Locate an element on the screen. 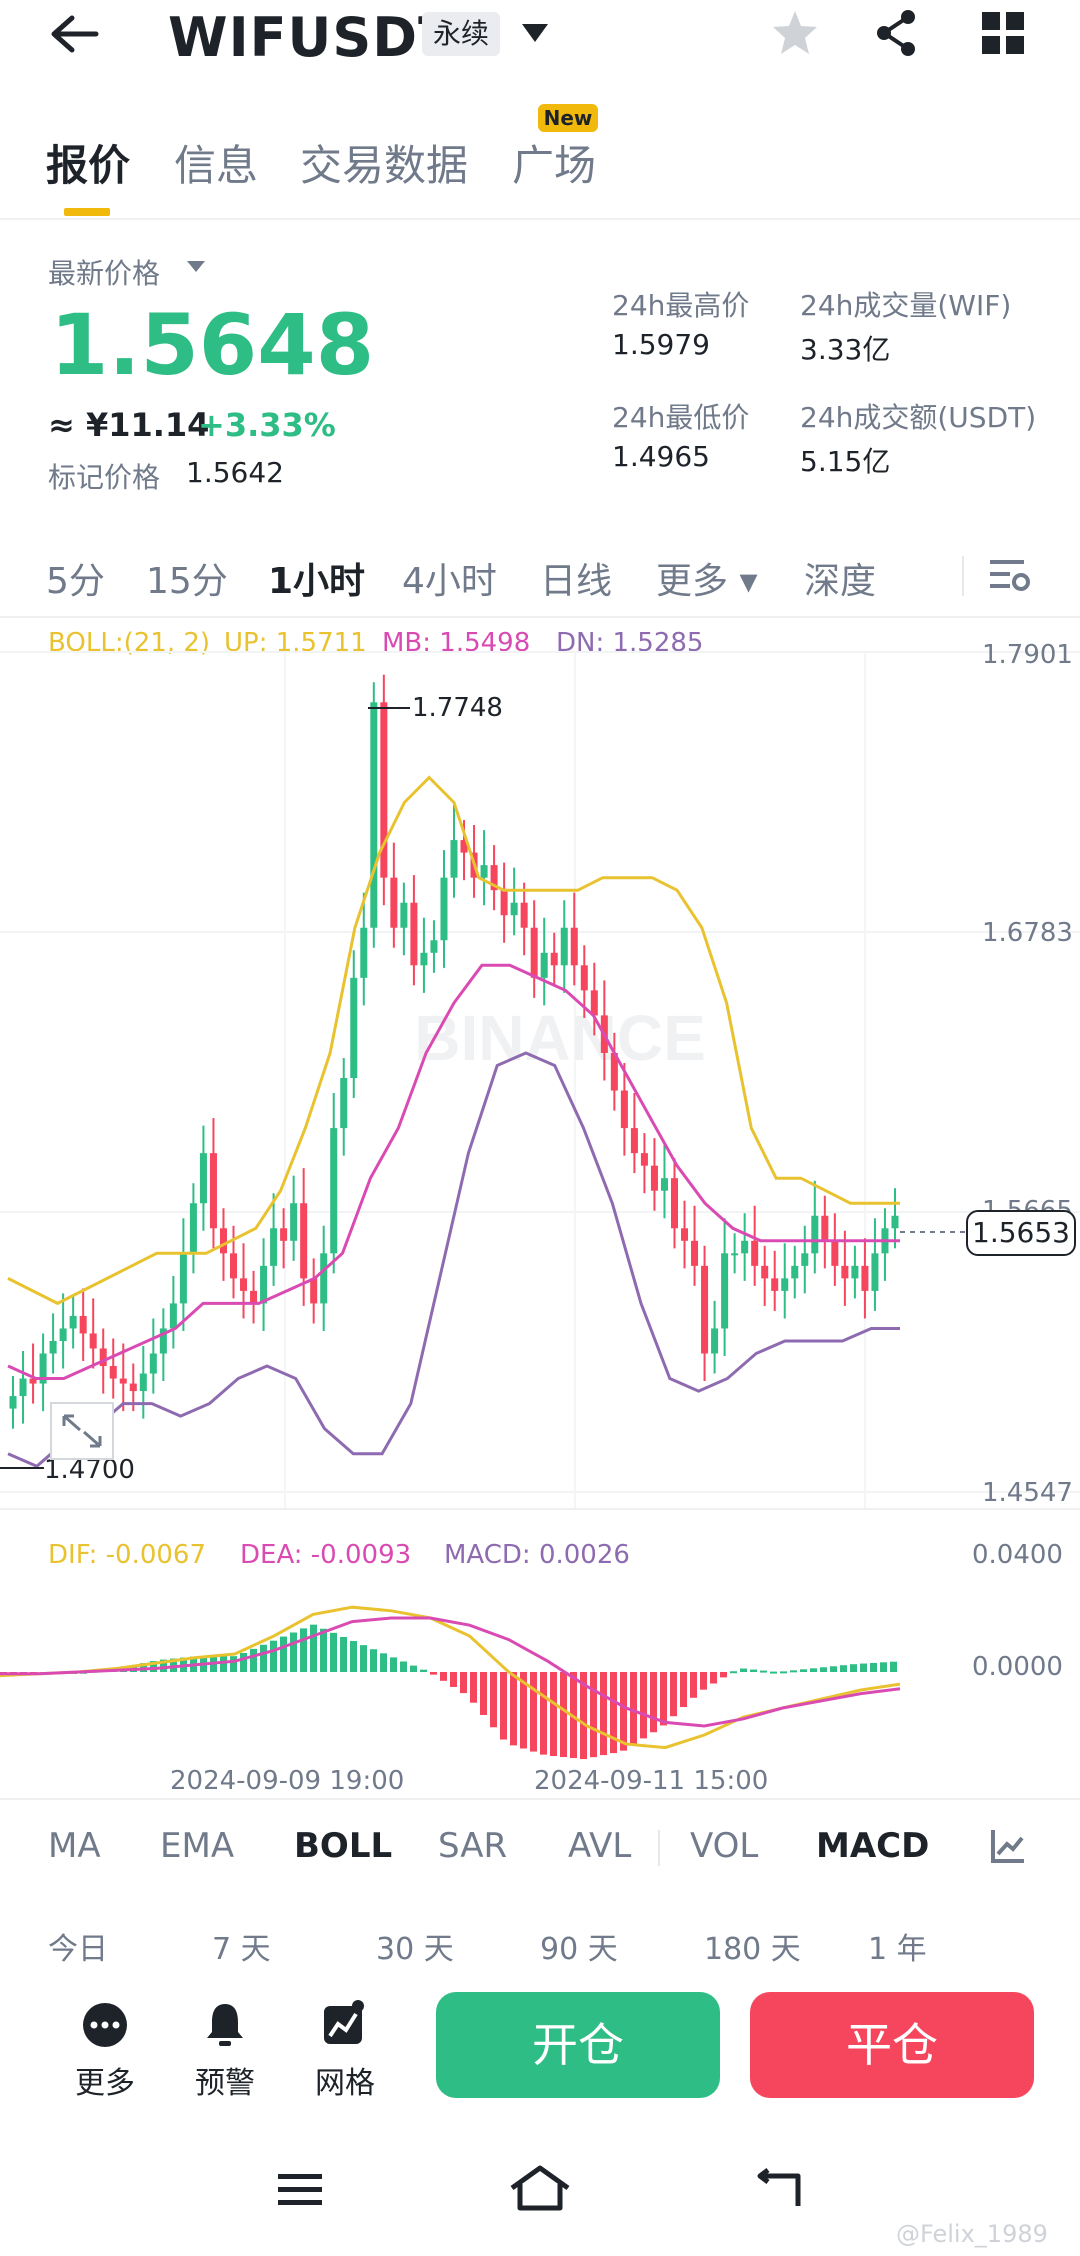 The height and width of the screenshot is (2256, 1080). grid-label: 网格 is located at coordinates (345, 2080).